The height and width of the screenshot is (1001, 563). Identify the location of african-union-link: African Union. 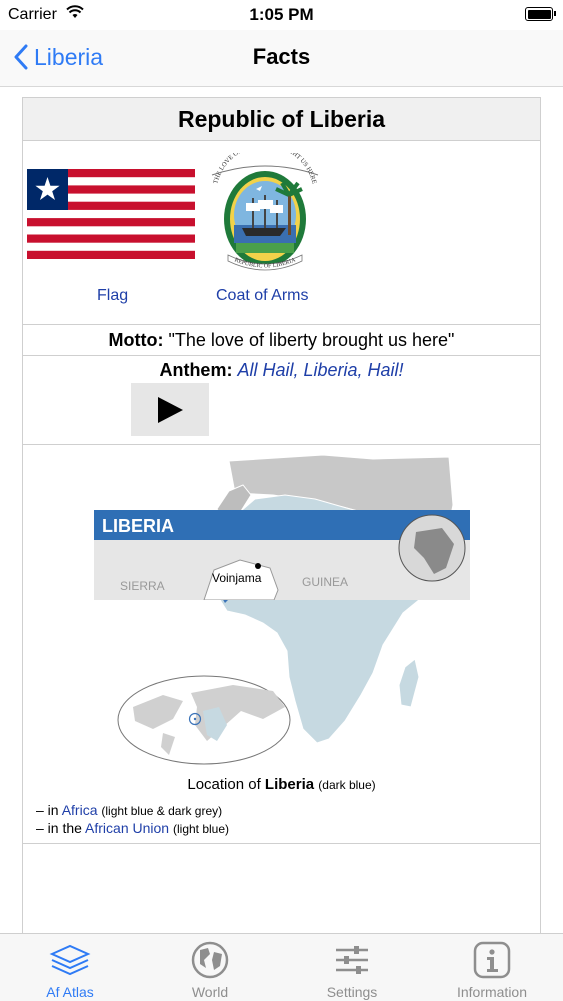
(127, 828).